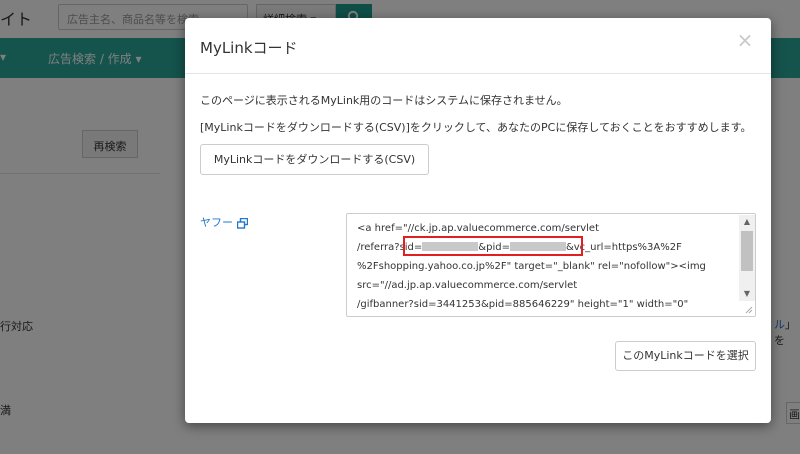 The image size is (800, 454). I want to click on code-line: /referra?sid= &pid= &vc_url=https%3A%2F, so click(519, 247).